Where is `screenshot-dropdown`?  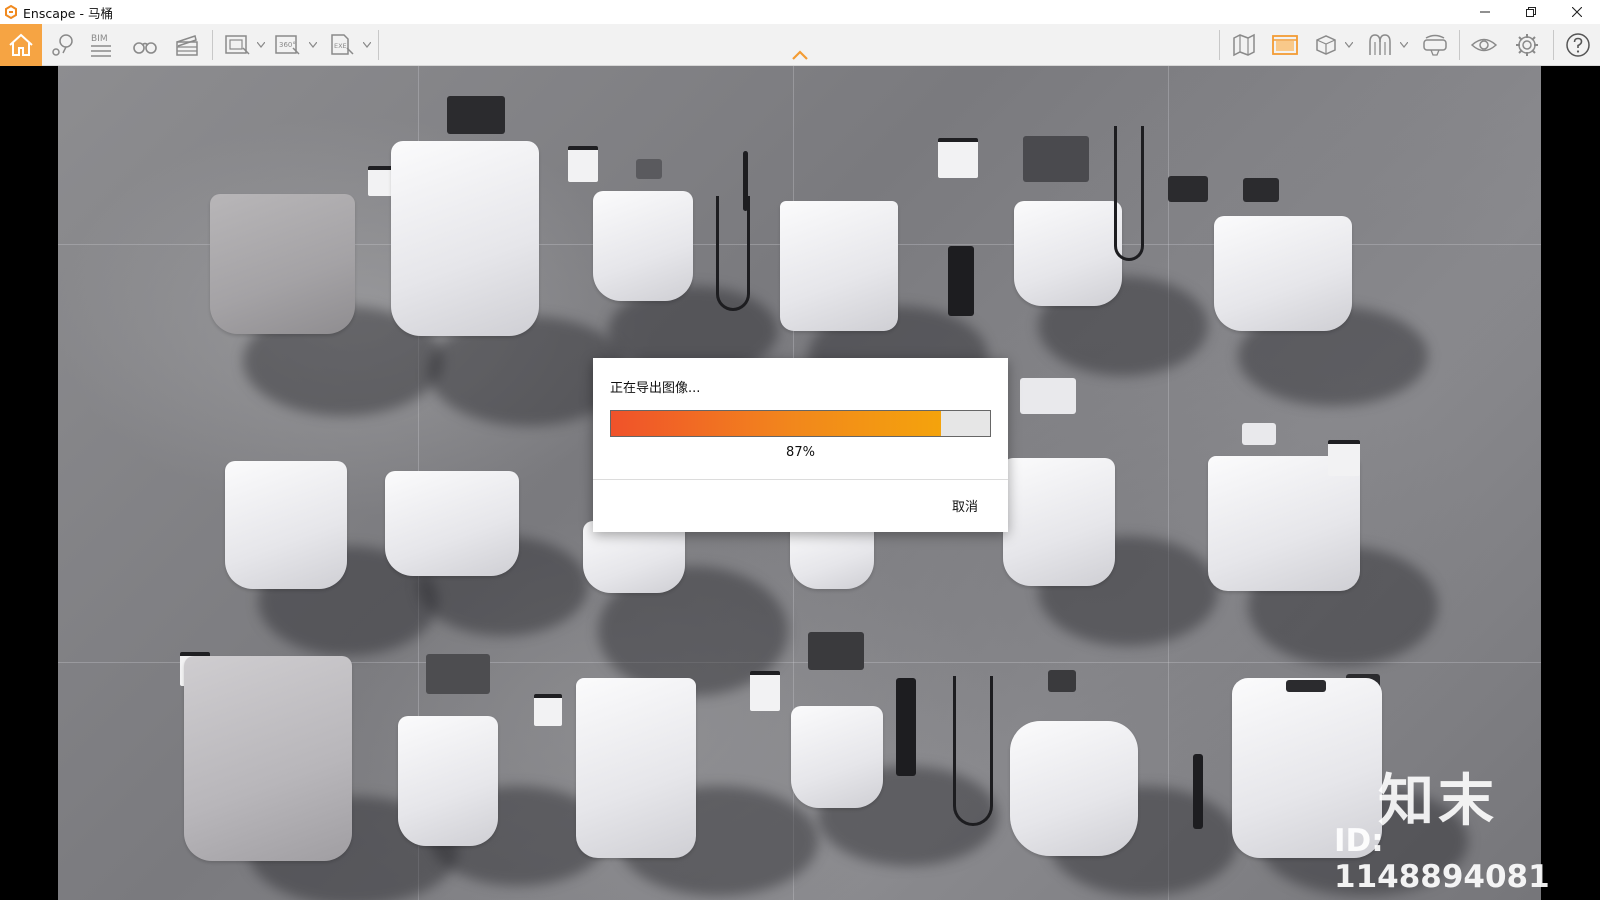
screenshot-dropdown is located at coordinates (261, 45).